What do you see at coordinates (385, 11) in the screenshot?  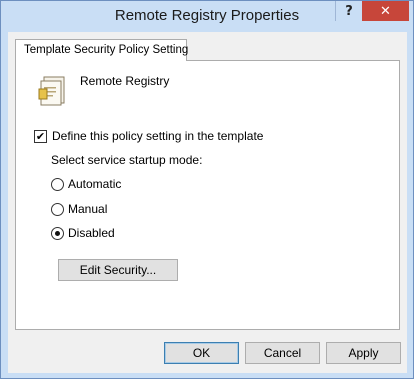 I see `close-button: ✕` at bounding box center [385, 11].